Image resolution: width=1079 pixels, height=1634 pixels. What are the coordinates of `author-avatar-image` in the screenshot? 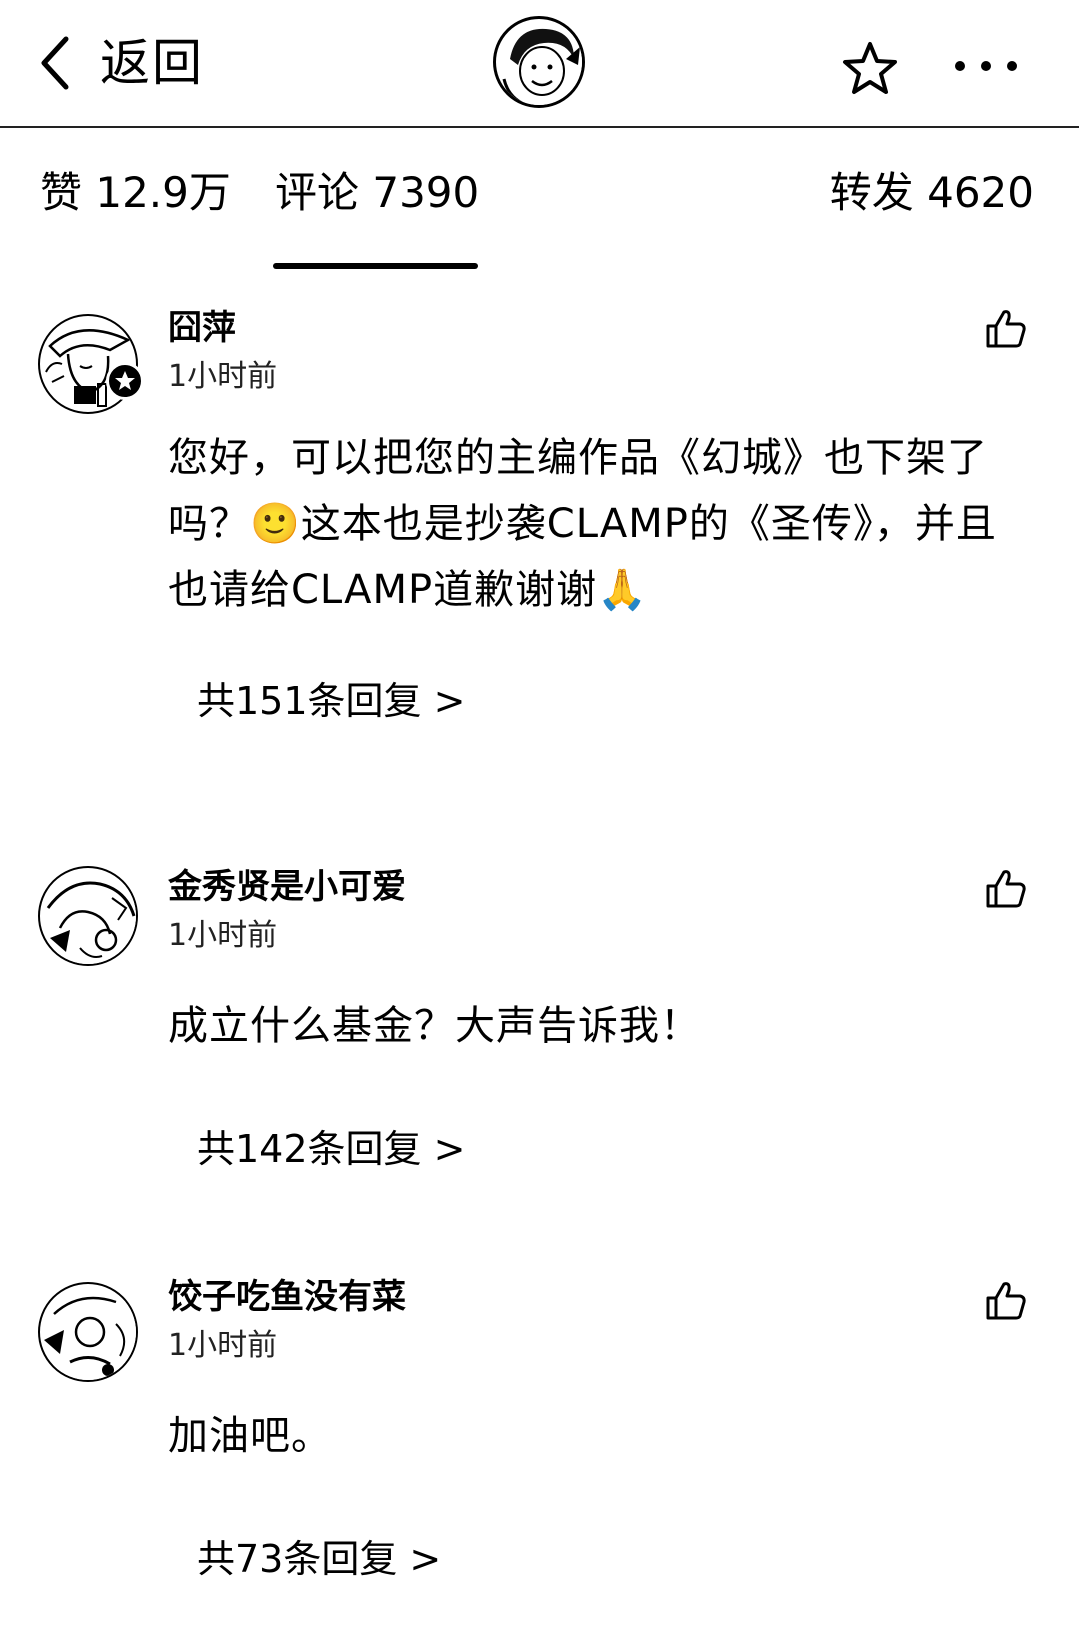 It's located at (540, 63).